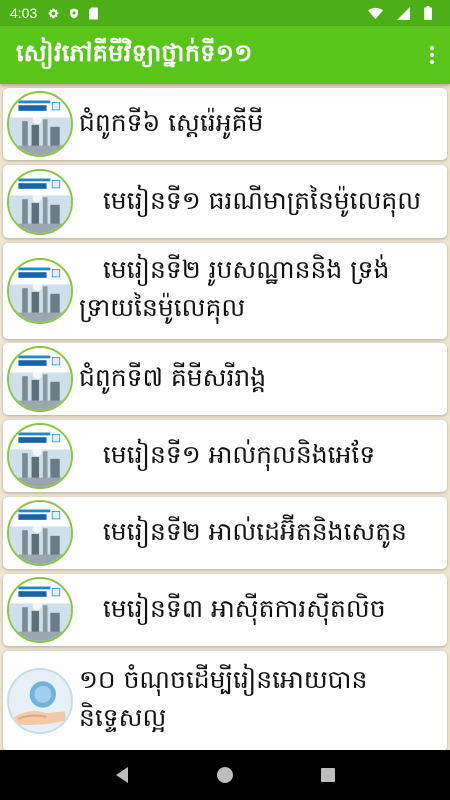 Image resolution: width=450 pixels, height=800 pixels. I want to click on overflow-menu-icon, so click(432, 55).